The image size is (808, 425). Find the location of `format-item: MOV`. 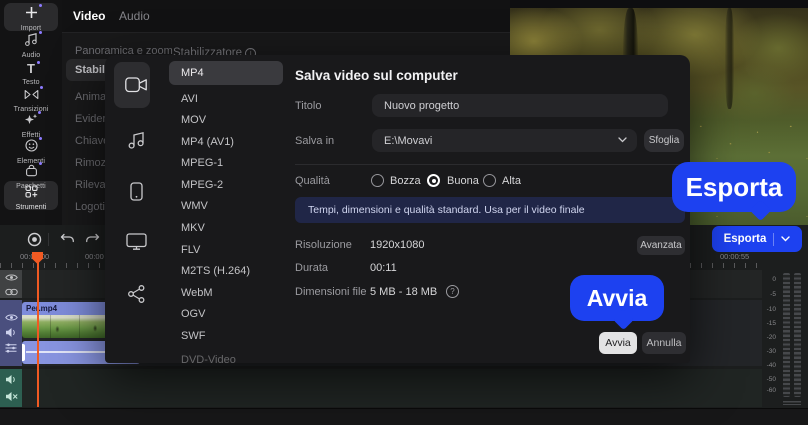

format-item: MOV is located at coordinates (193, 120).